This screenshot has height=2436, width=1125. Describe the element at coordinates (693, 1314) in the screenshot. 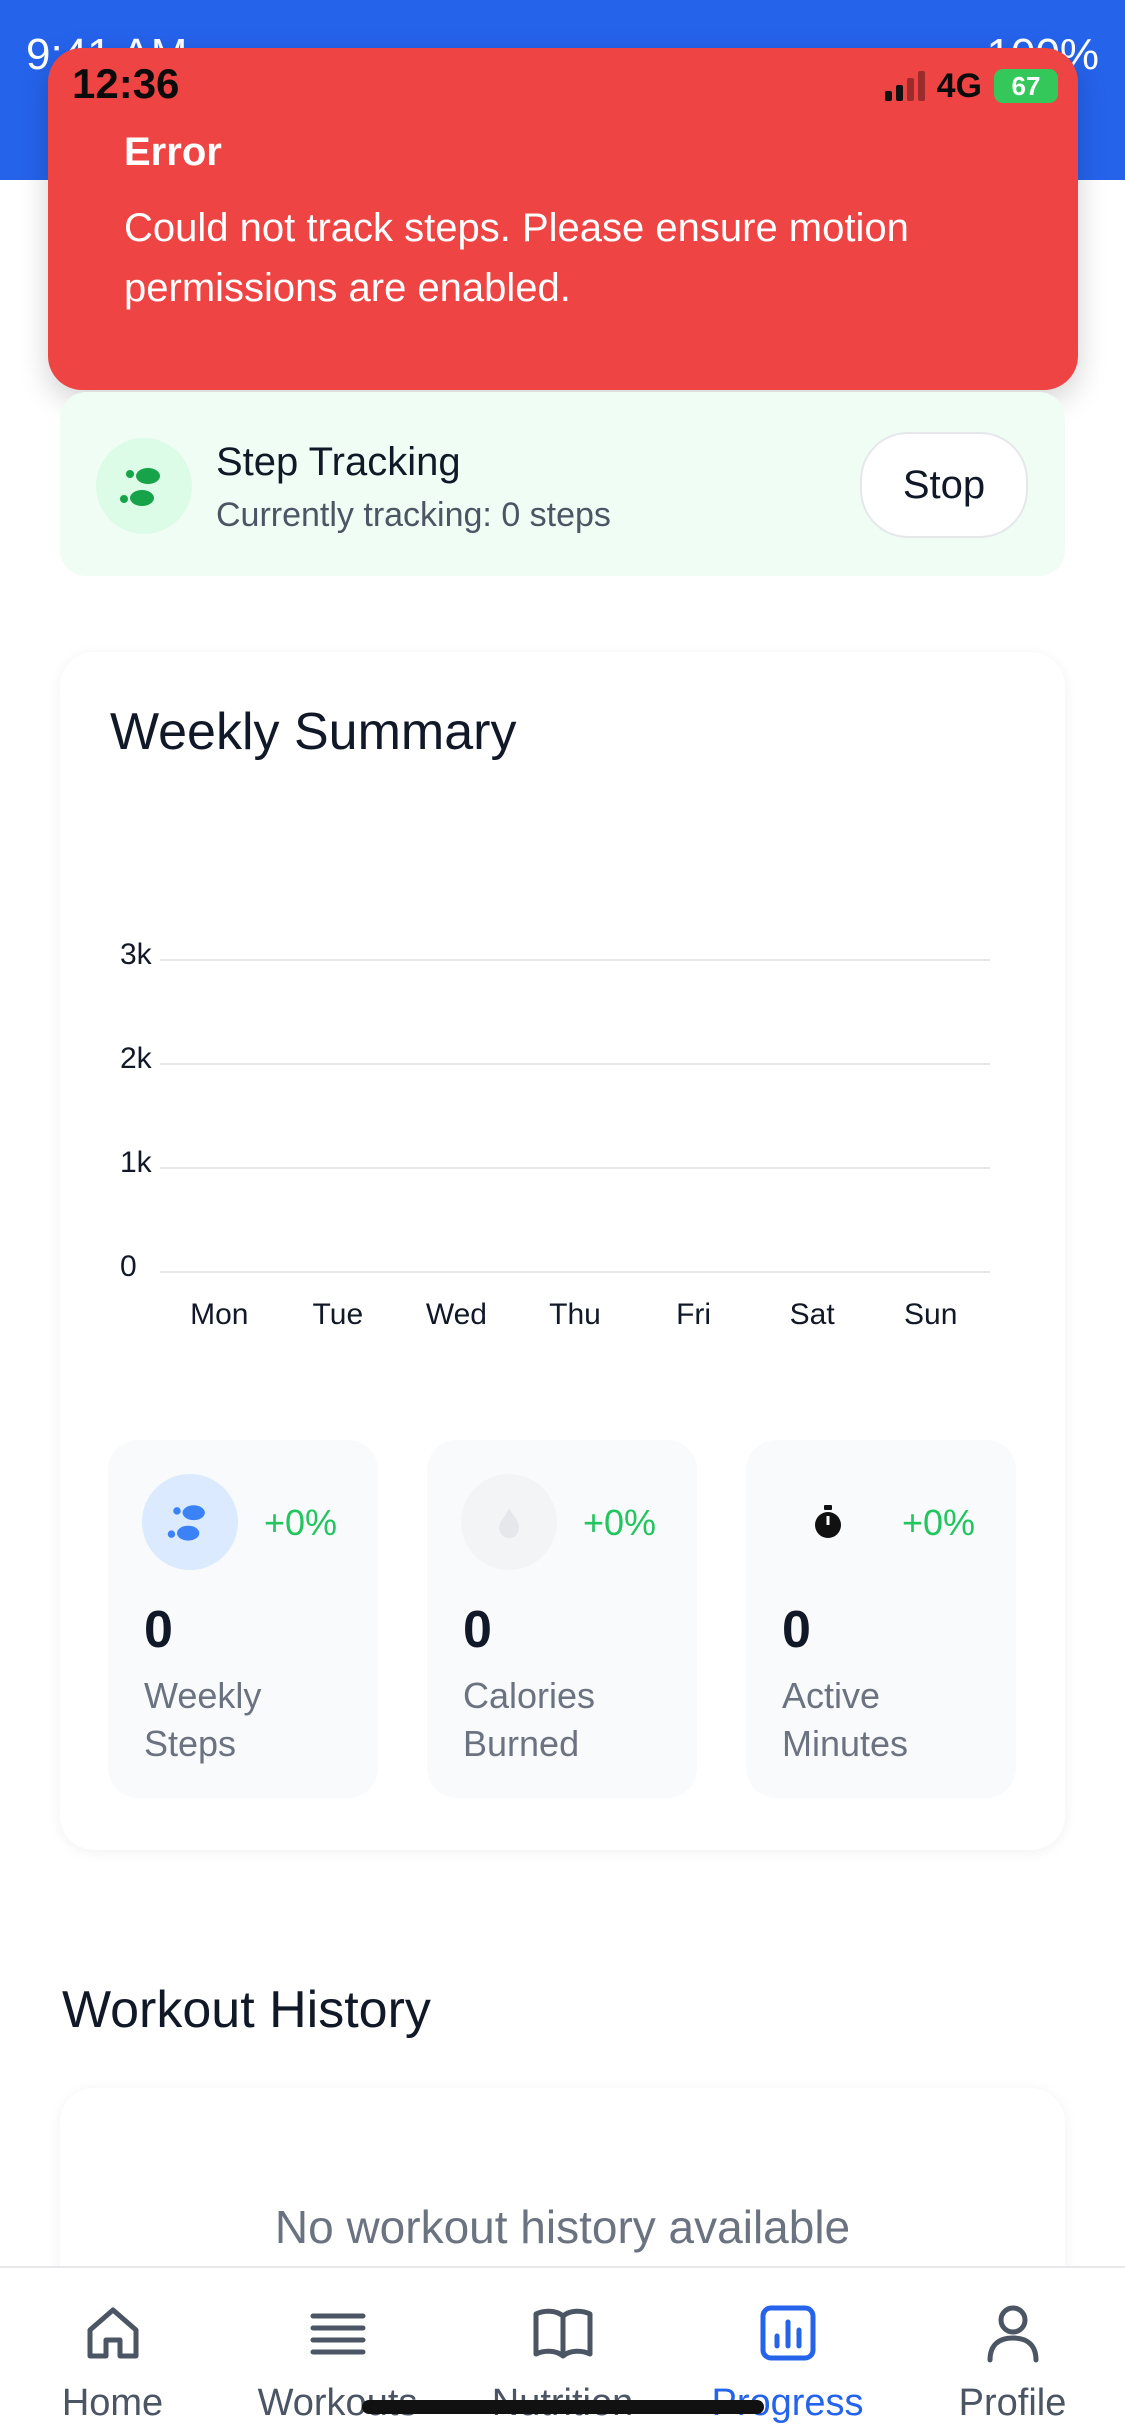

I see `x-tick-label: Fri` at that location.